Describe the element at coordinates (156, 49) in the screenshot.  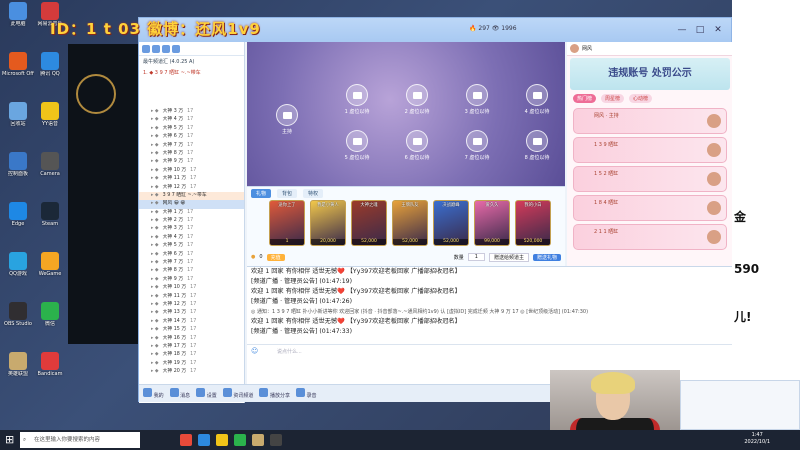
I see `add-icon` at that location.